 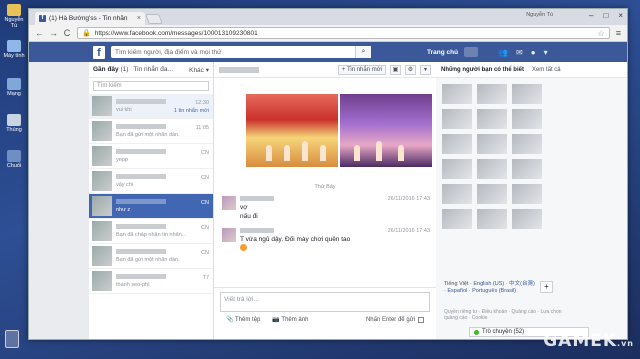 I want to click on browser-tab: f (1) Hà Bướng'ss - Tin nhắn ×, so click(x=90, y=18).